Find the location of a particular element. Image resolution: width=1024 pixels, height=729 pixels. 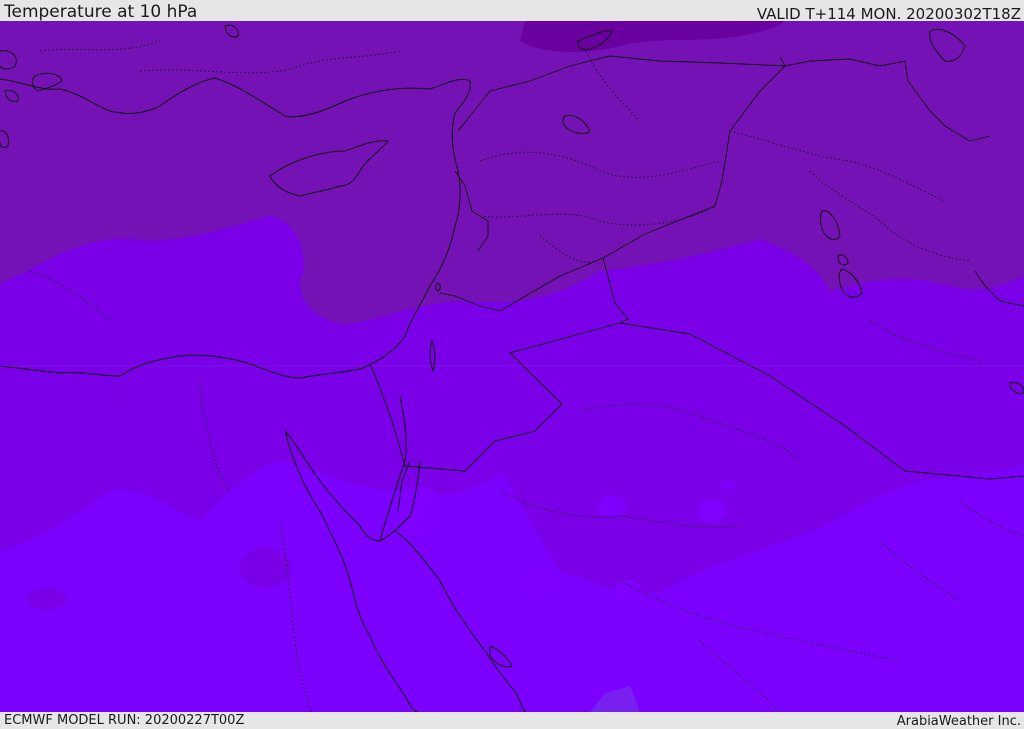

model-run-label: ECMWF MODEL RUN: 20200227T00Z is located at coordinates (124, 720).